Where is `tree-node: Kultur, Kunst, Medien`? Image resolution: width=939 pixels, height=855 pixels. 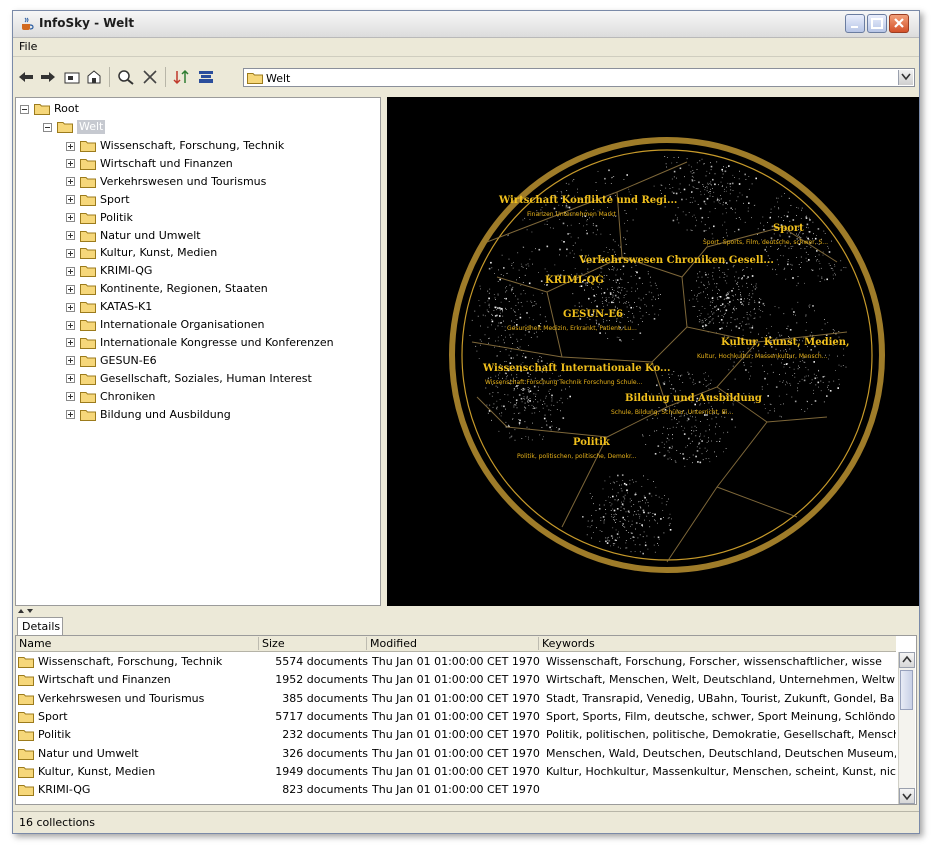 tree-node: Kultur, Kunst, Medien is located at coordinates (141, 253).